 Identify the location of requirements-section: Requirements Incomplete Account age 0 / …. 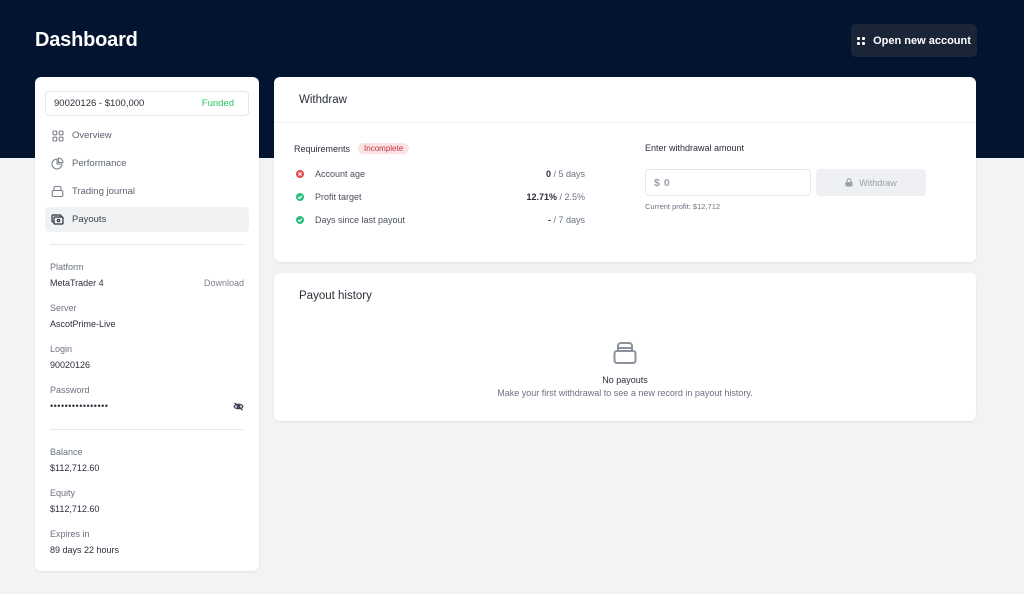
(439, 187).